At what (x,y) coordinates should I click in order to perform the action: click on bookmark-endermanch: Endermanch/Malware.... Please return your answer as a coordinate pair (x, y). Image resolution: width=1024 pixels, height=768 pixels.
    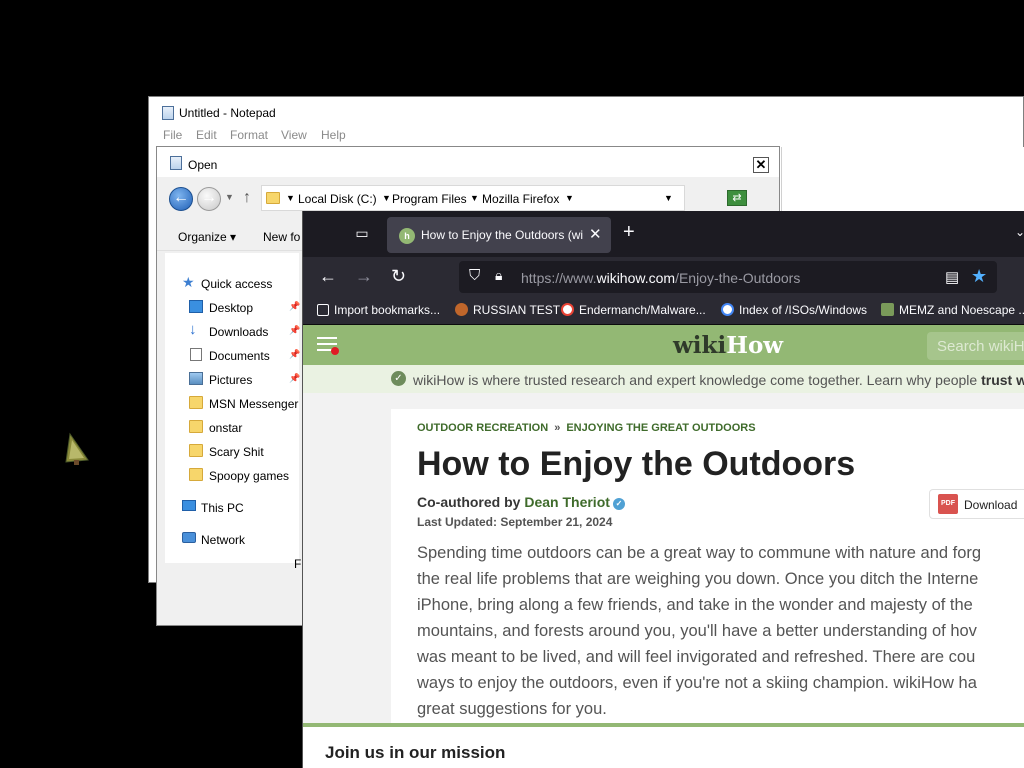
    Looking at the image, I should click on (633, 310).